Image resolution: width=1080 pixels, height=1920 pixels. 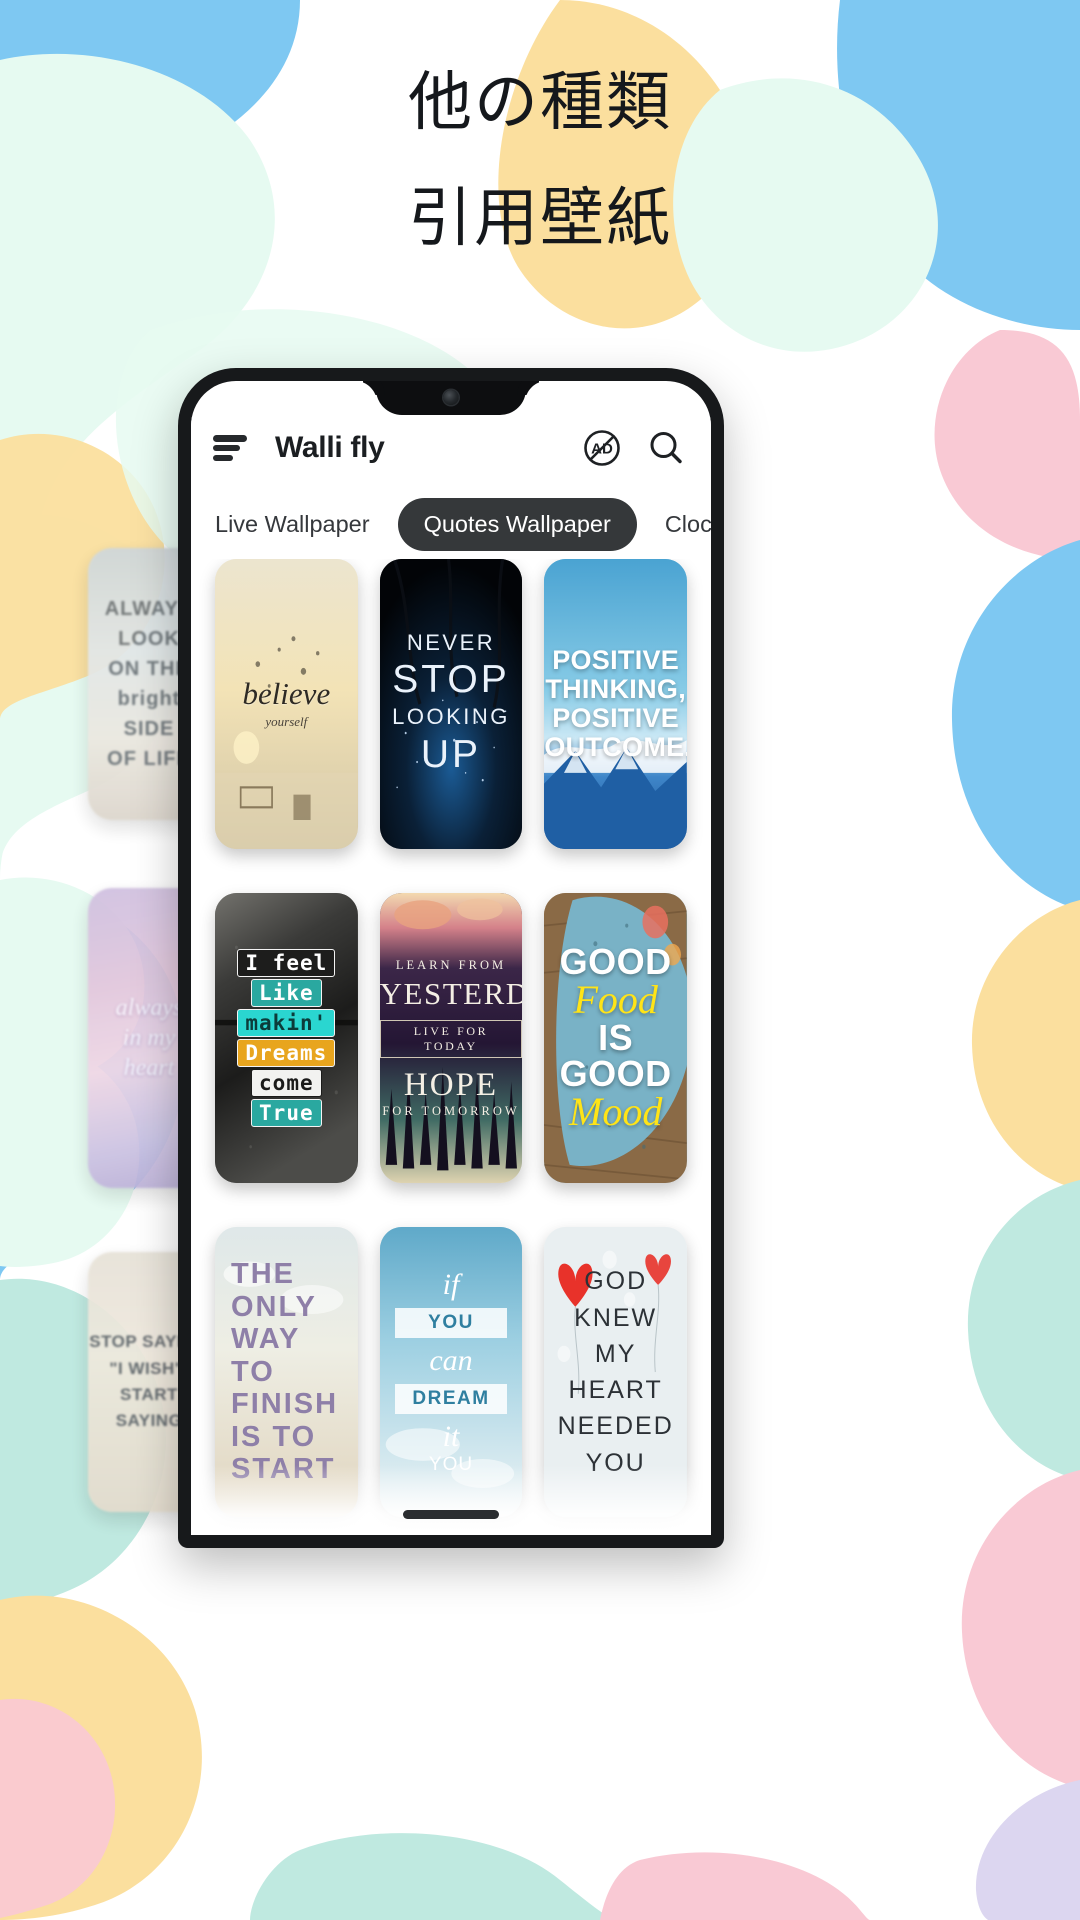 I want to click on quote-line: FOR TOMORROW, so click(x=451, y=1110).